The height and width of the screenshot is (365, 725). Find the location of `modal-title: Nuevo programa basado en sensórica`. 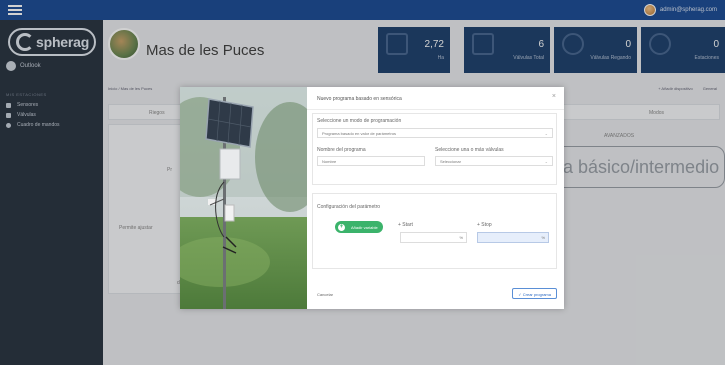

modal-title: Nuevo programa basado en sensórica is located at coordinates (359, 99).